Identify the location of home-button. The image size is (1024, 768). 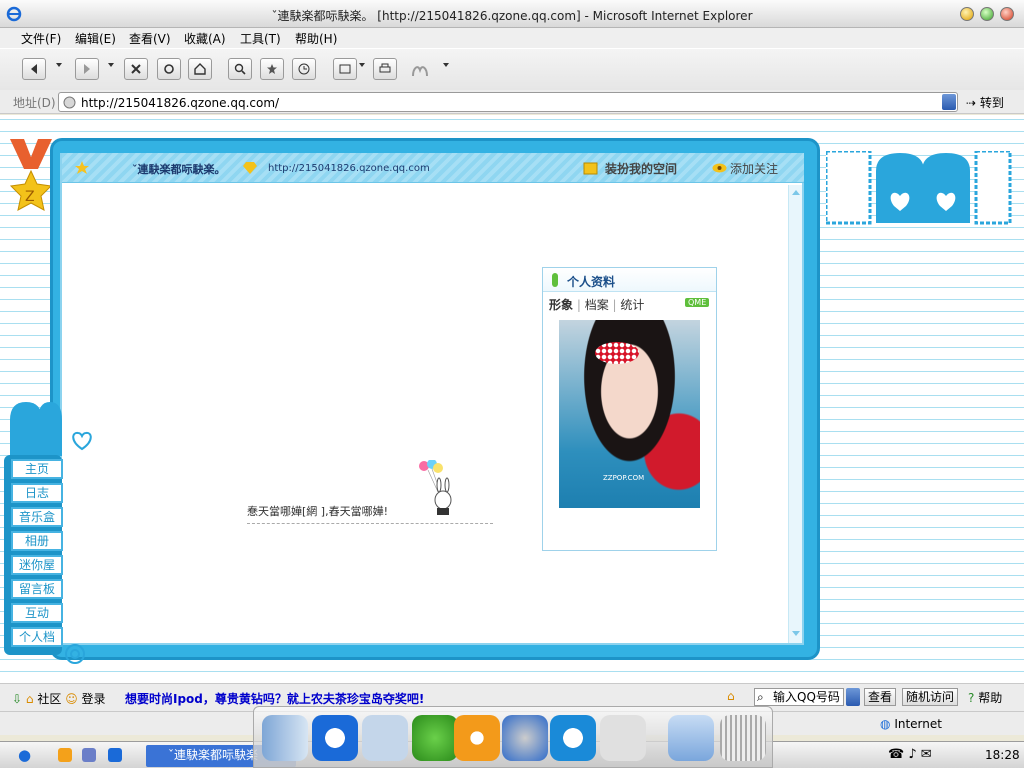
(200, 69).